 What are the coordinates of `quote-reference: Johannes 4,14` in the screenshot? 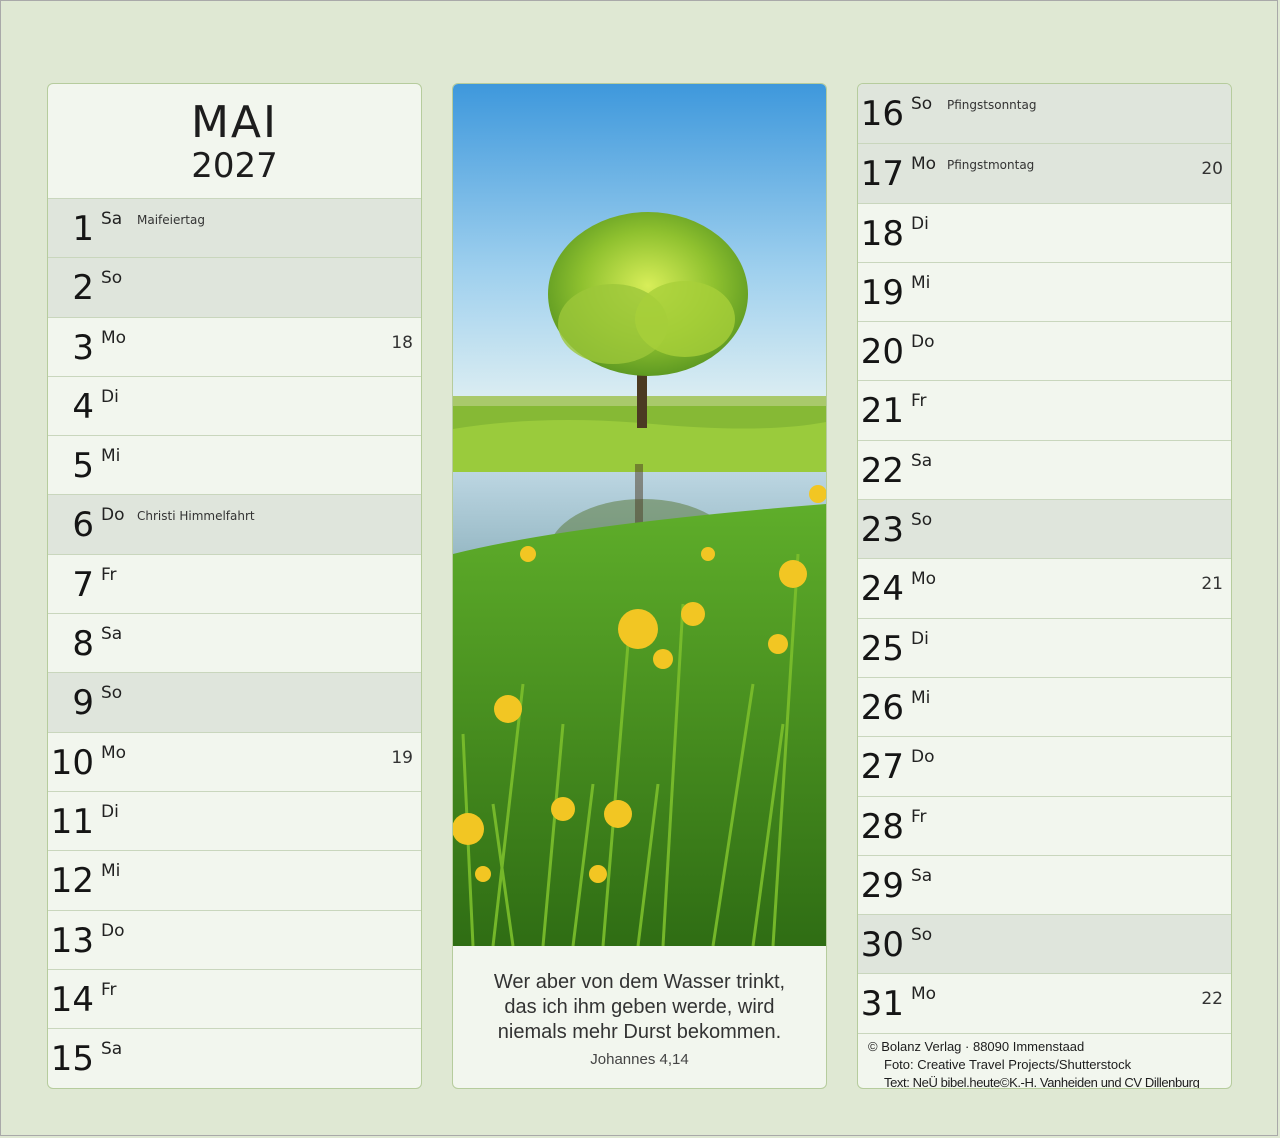 It's located at (639, 1059).